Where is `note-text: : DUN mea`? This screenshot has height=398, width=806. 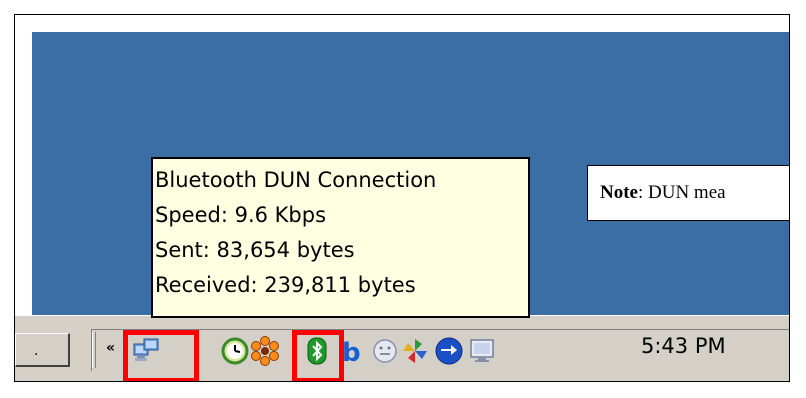
note-text: : DUN mea is located at coordinates (681, 192).